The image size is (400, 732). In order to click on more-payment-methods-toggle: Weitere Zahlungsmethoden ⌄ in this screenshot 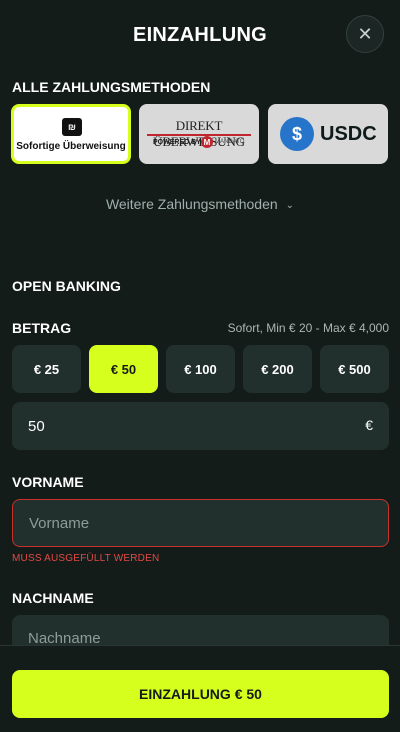, I will do `click(200, 204)`.